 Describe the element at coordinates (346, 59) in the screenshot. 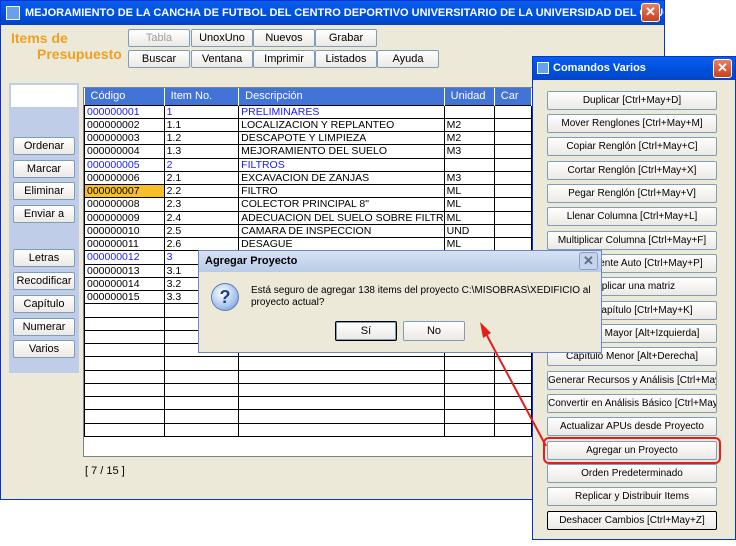

I see `listados-button: Listados` at that location.